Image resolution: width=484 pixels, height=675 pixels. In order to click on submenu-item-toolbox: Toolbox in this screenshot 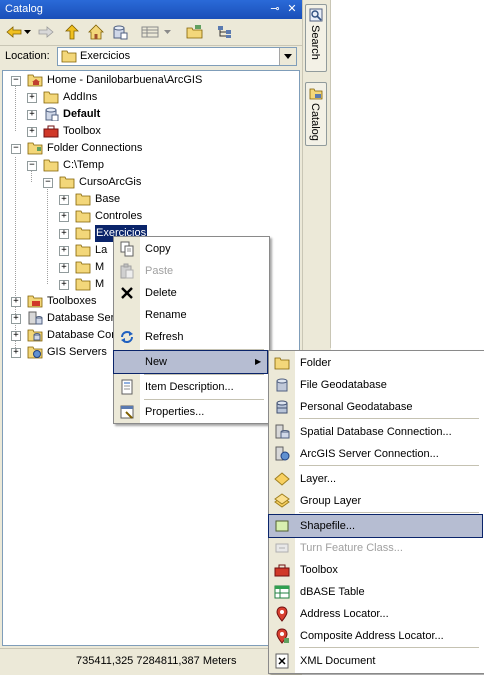, I will do `click(375, 570)`.